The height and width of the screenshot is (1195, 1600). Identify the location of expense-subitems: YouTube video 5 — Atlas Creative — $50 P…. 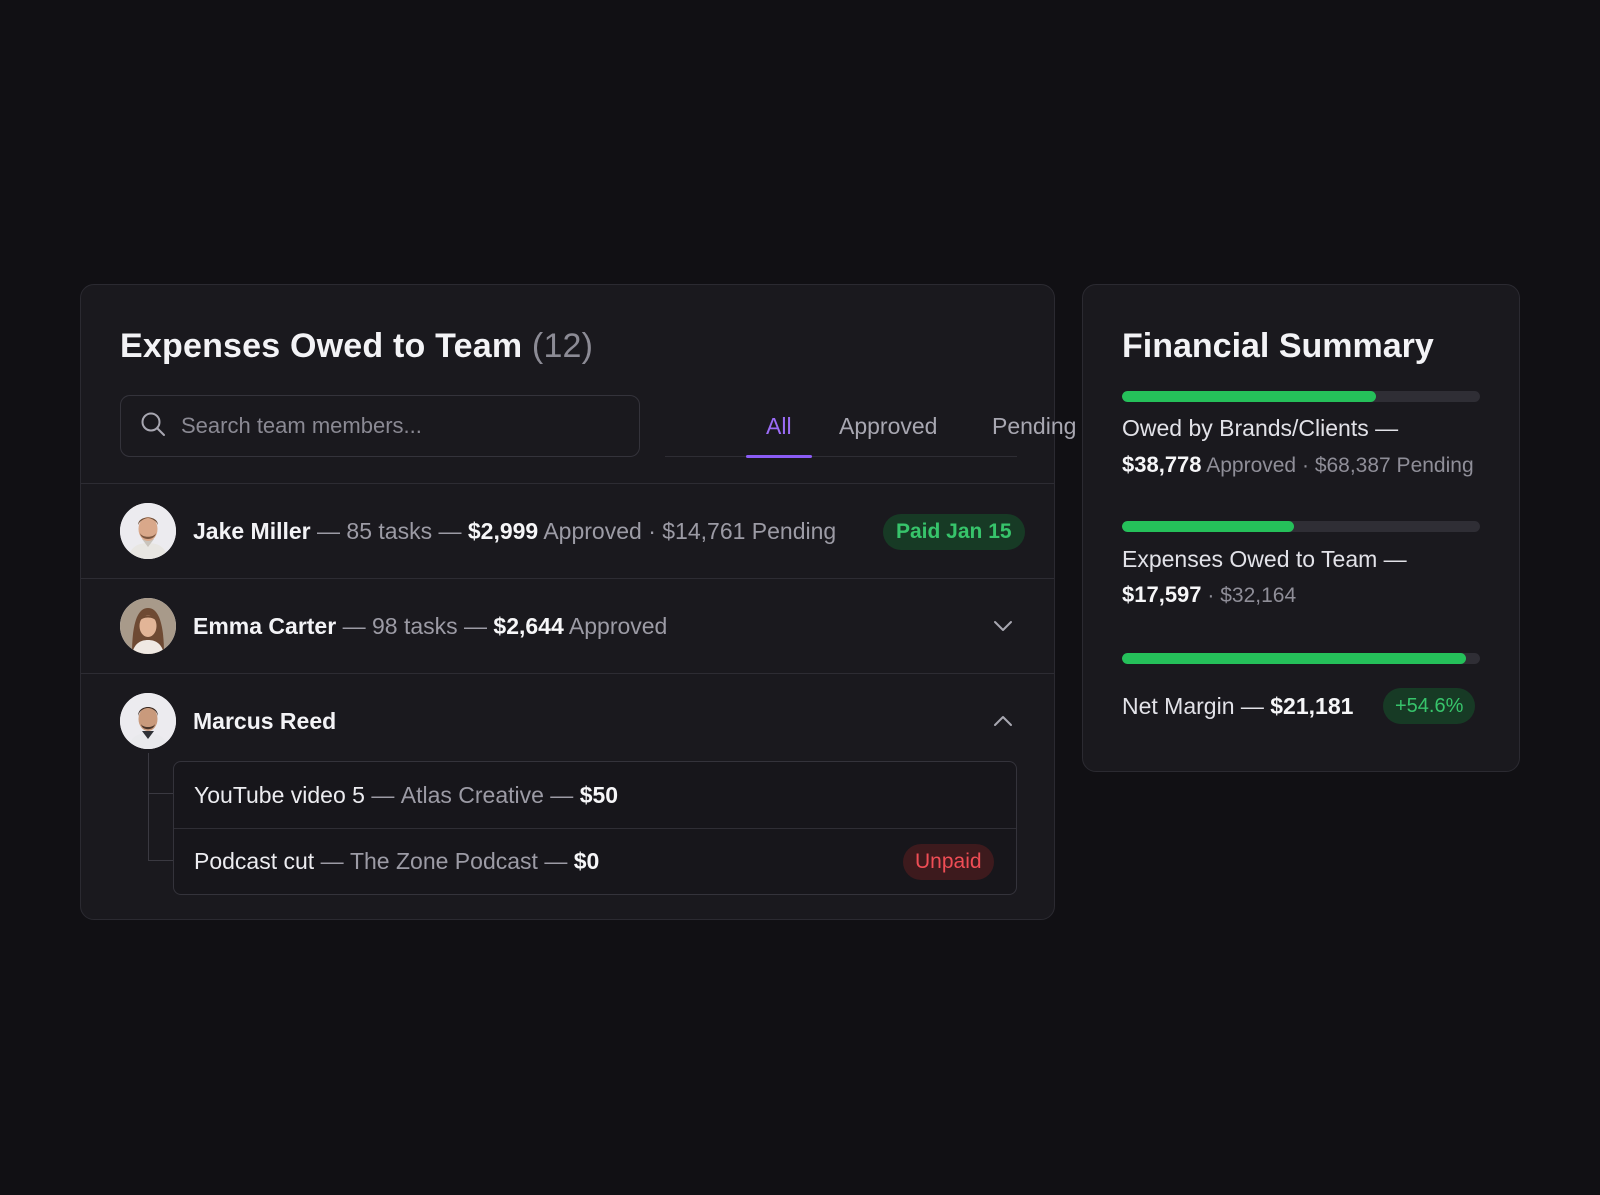
(595, 828).